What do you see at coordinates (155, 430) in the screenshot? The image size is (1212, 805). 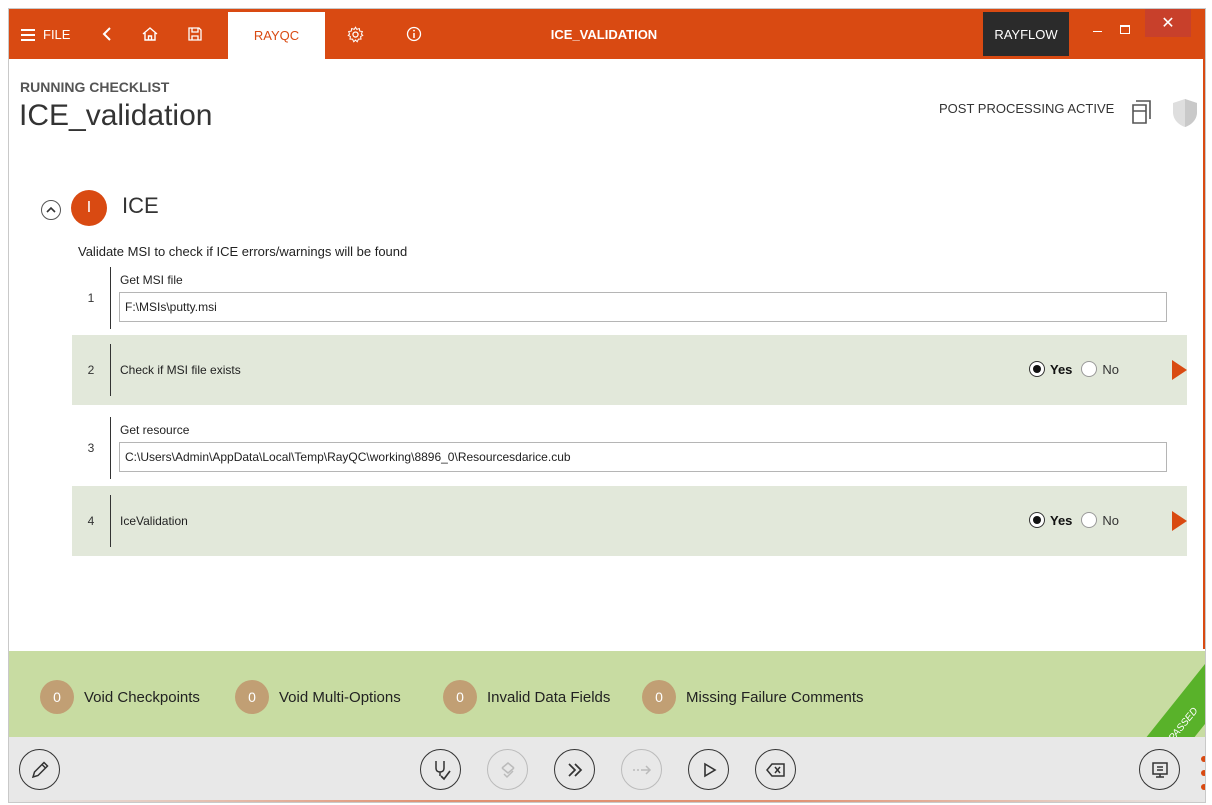 I see `step-label: Get resource` at bounding box center [155, 430].